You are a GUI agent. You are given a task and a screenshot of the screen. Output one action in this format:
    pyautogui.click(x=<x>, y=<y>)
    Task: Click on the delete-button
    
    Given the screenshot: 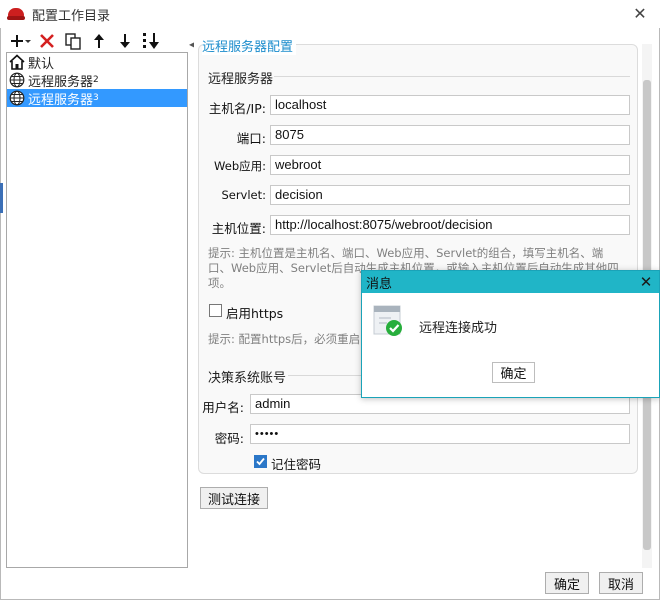 What is the action you would take?
    pyautogui.click(x=47, y=41)
    